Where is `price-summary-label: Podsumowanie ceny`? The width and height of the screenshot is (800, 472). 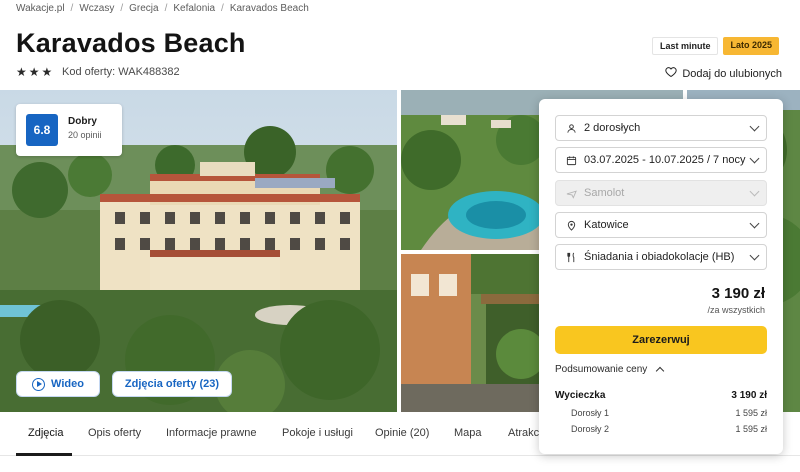 price-summary-label: Podsumowanie ceny is located at coordinates (601, 369).